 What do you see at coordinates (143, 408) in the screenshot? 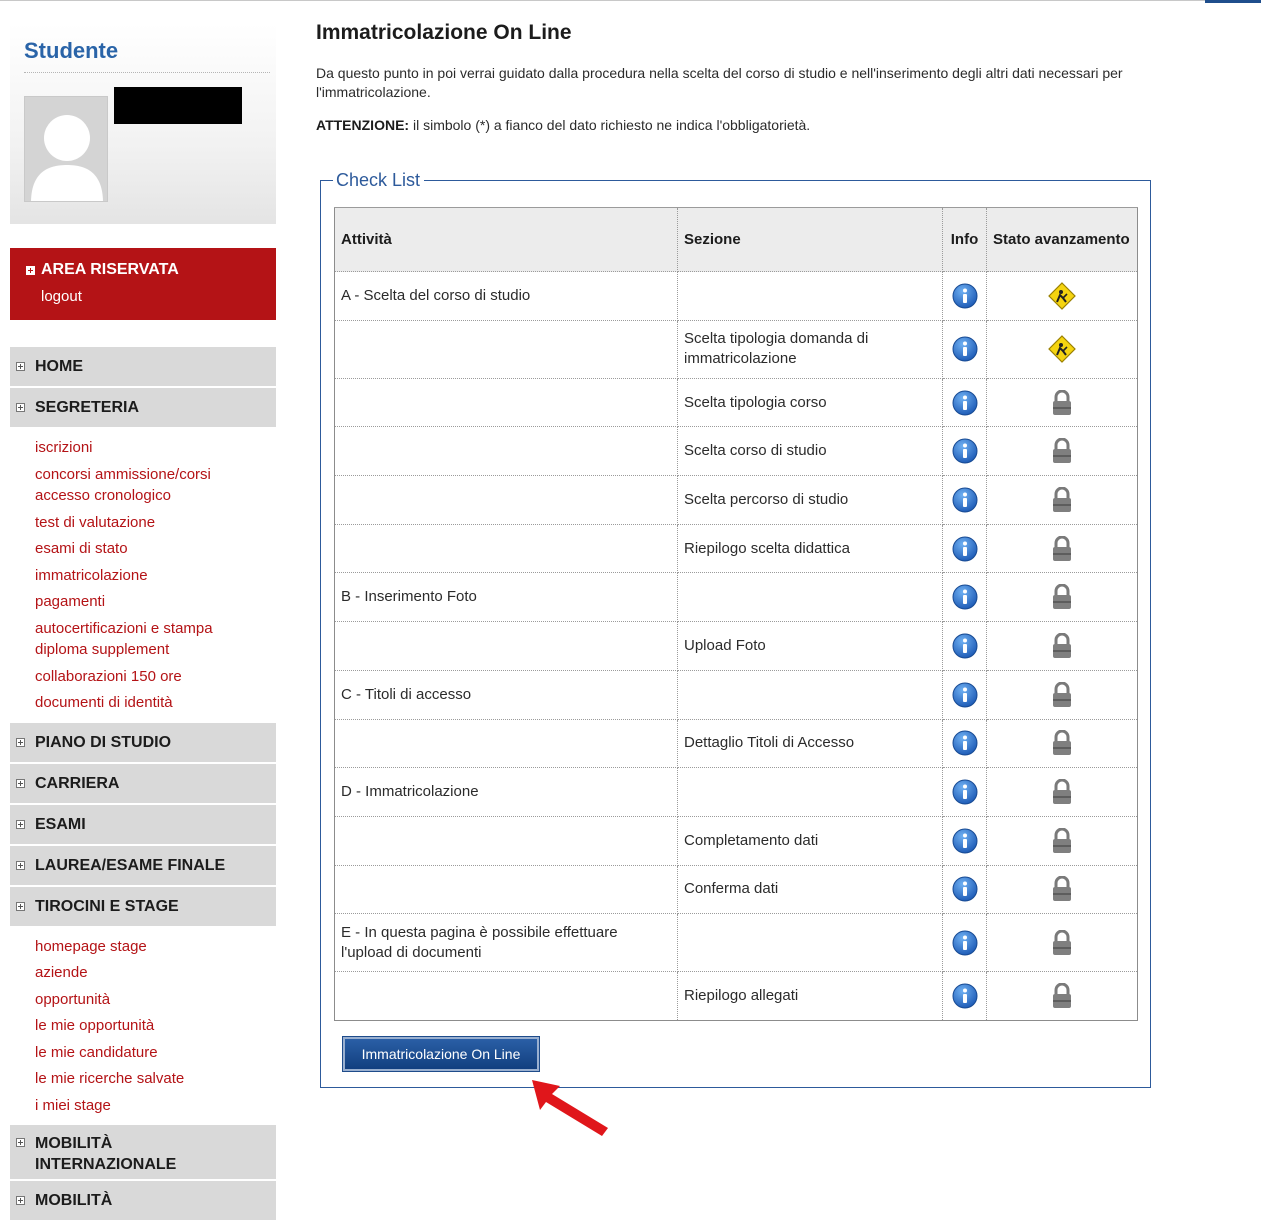
I see `menu-segreteria: SEGRETERIA` at bounding box center [143, 408].